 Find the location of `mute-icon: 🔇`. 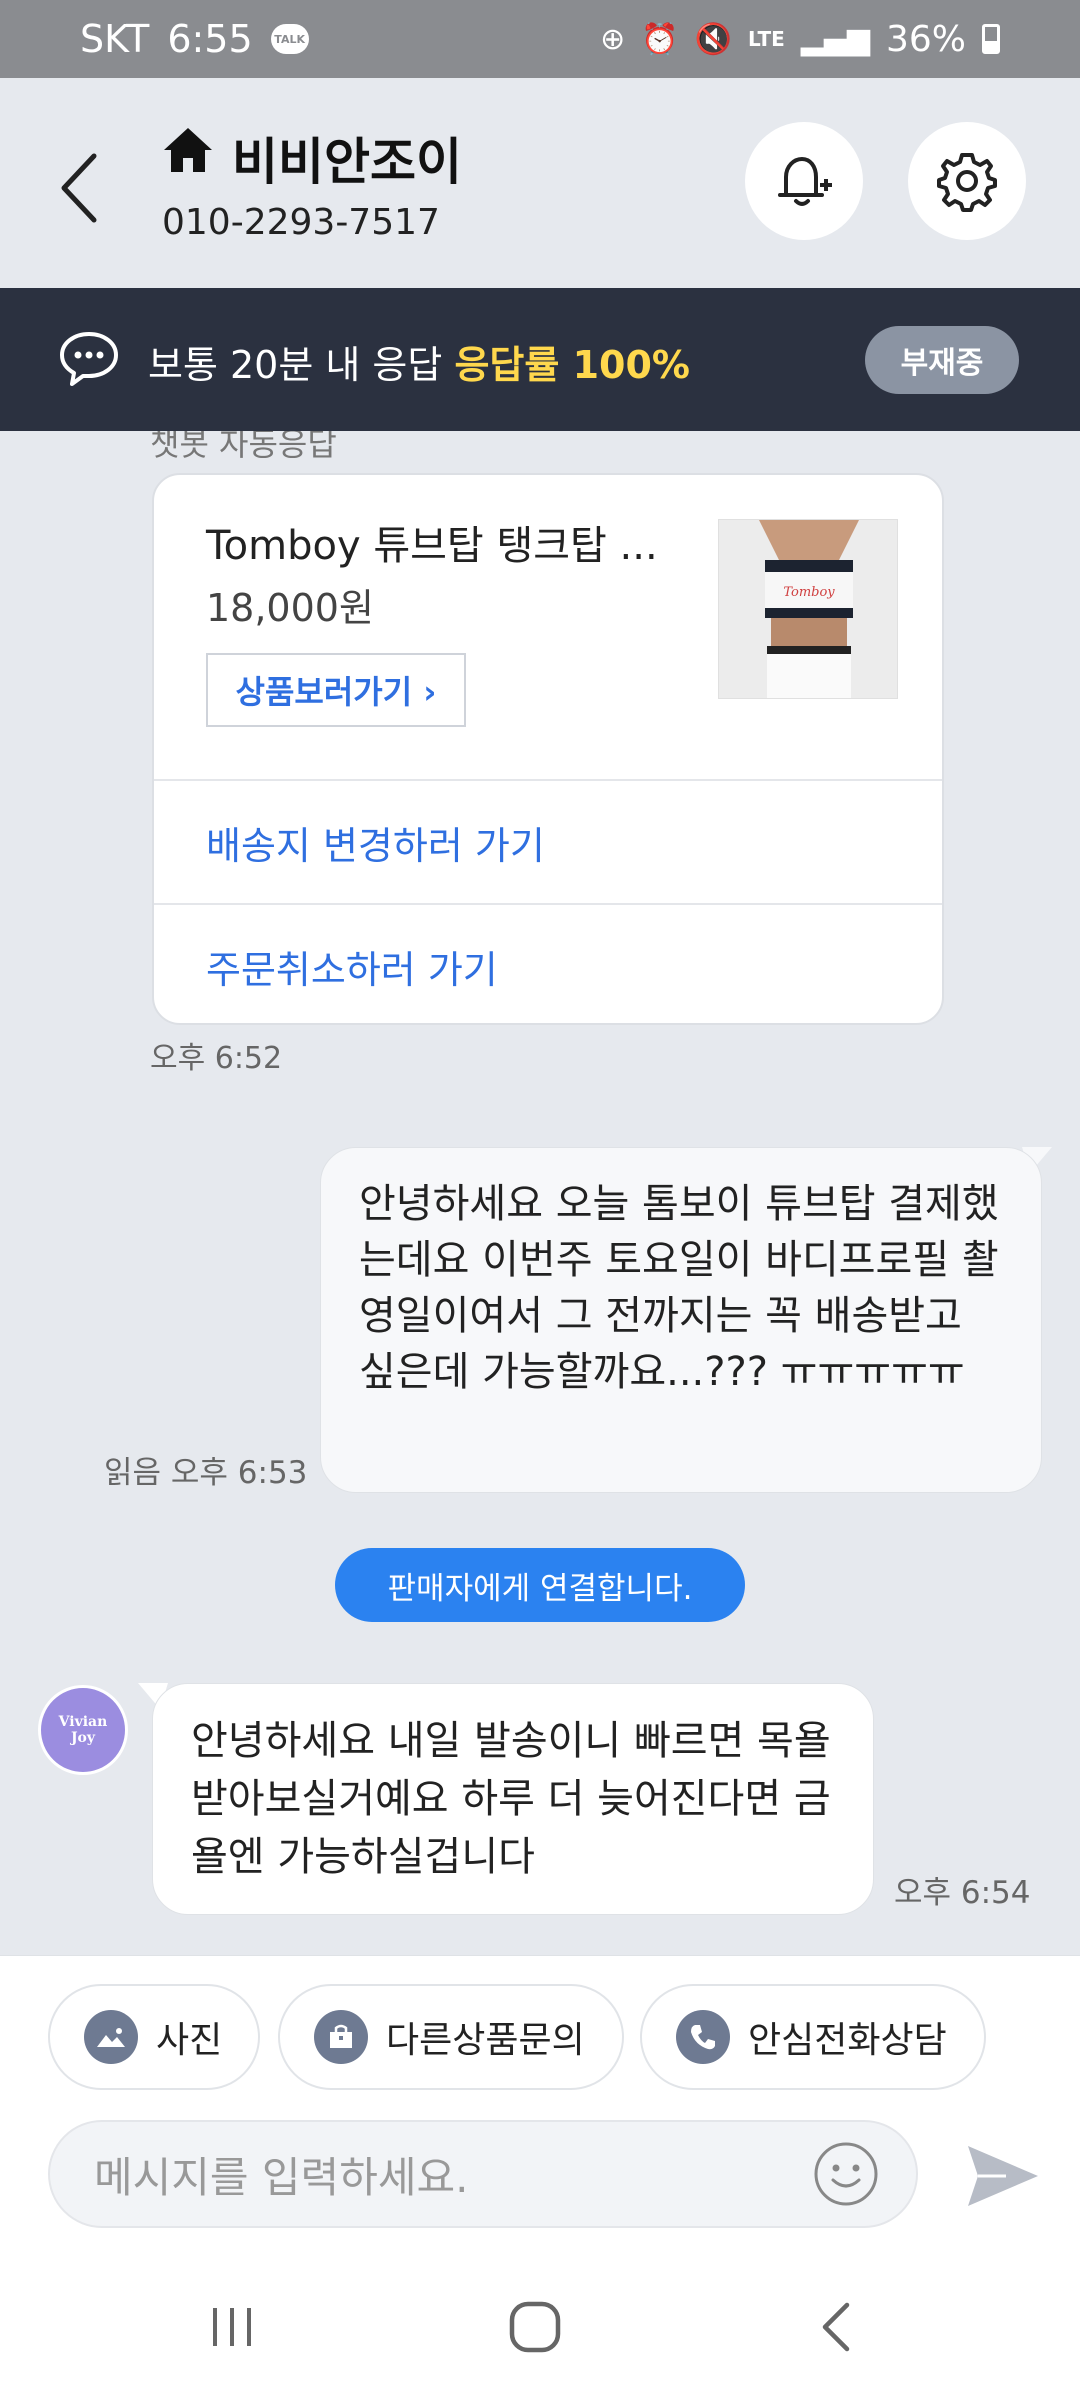

mute-icon: 🔇 is located at coordinates (713, 39).